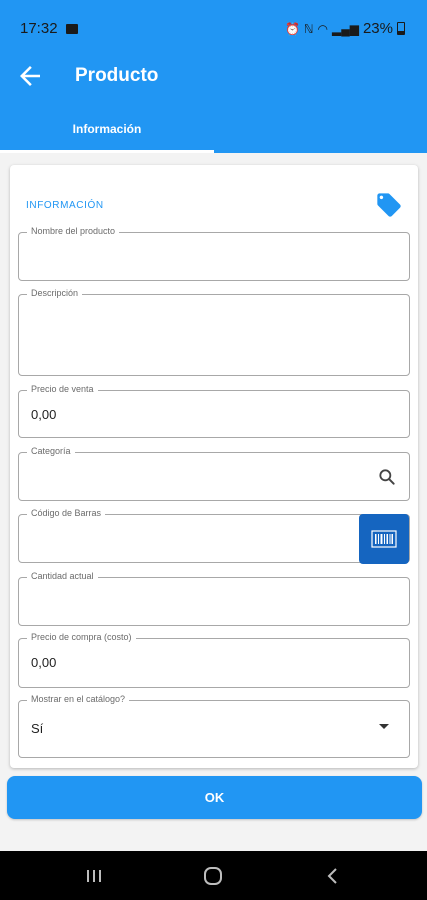  What do you see at coordinates (213, 23) in the screenshot?
I see `status-bar: 17:32 ⏰ ℕ ◠ ▂▄▆ 23%` at bounding box center [213, 23].